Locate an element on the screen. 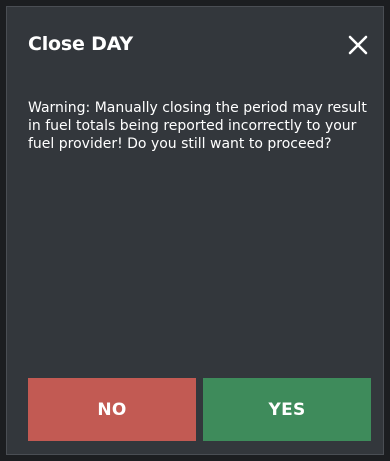 The image size is (390, 461). dialog-title: Close DAY is located at coordinates (80, 44).